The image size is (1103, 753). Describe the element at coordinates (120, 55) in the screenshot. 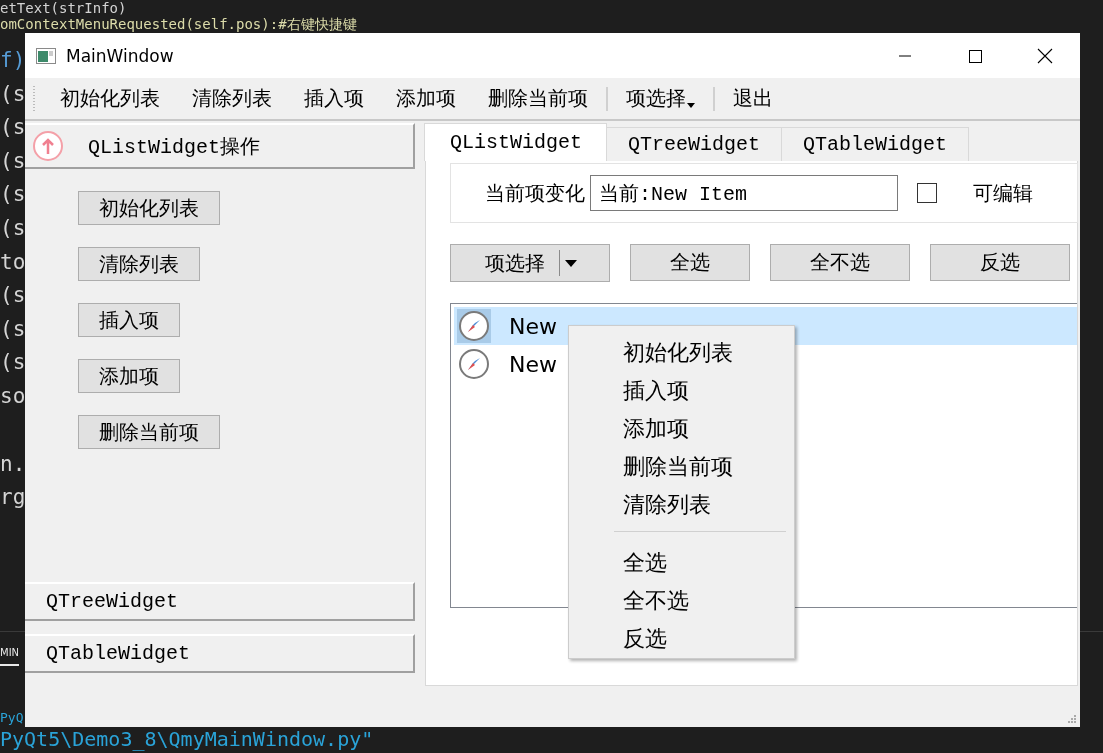

I see `window-title: MainWindow` at that location.